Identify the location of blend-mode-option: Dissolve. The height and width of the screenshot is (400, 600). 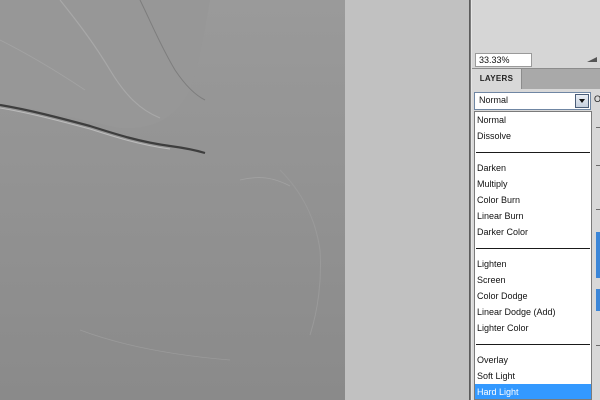
(533, 136).